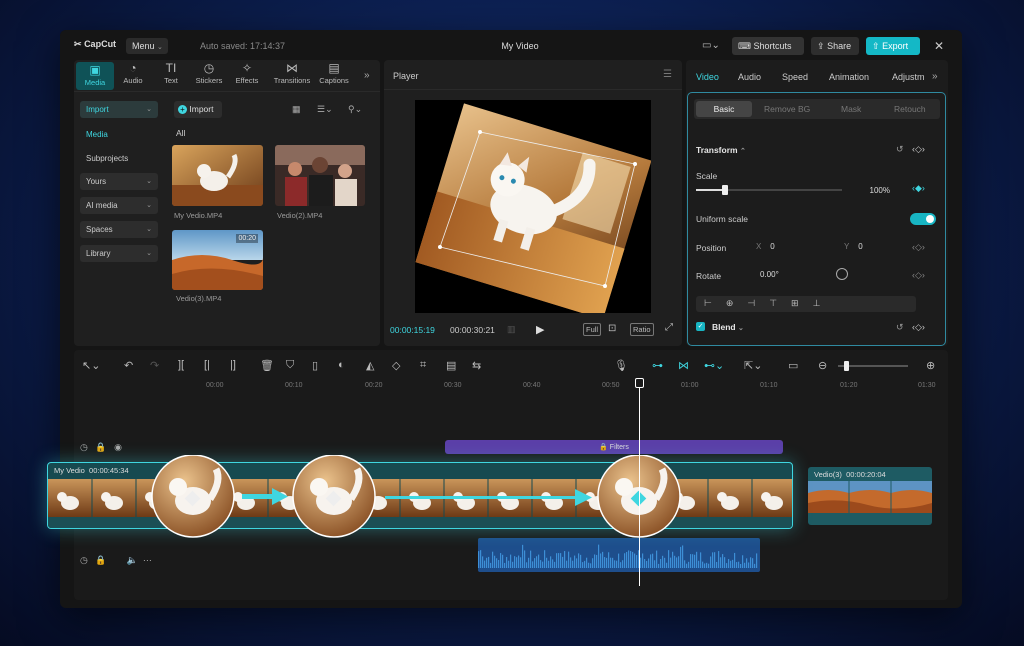 The width and height of the screenshot is (1024, 646). What do you see at coordinates (769, 190) in the screenshot?
I see `scale-slider-track` at bounding box center [769, 190].